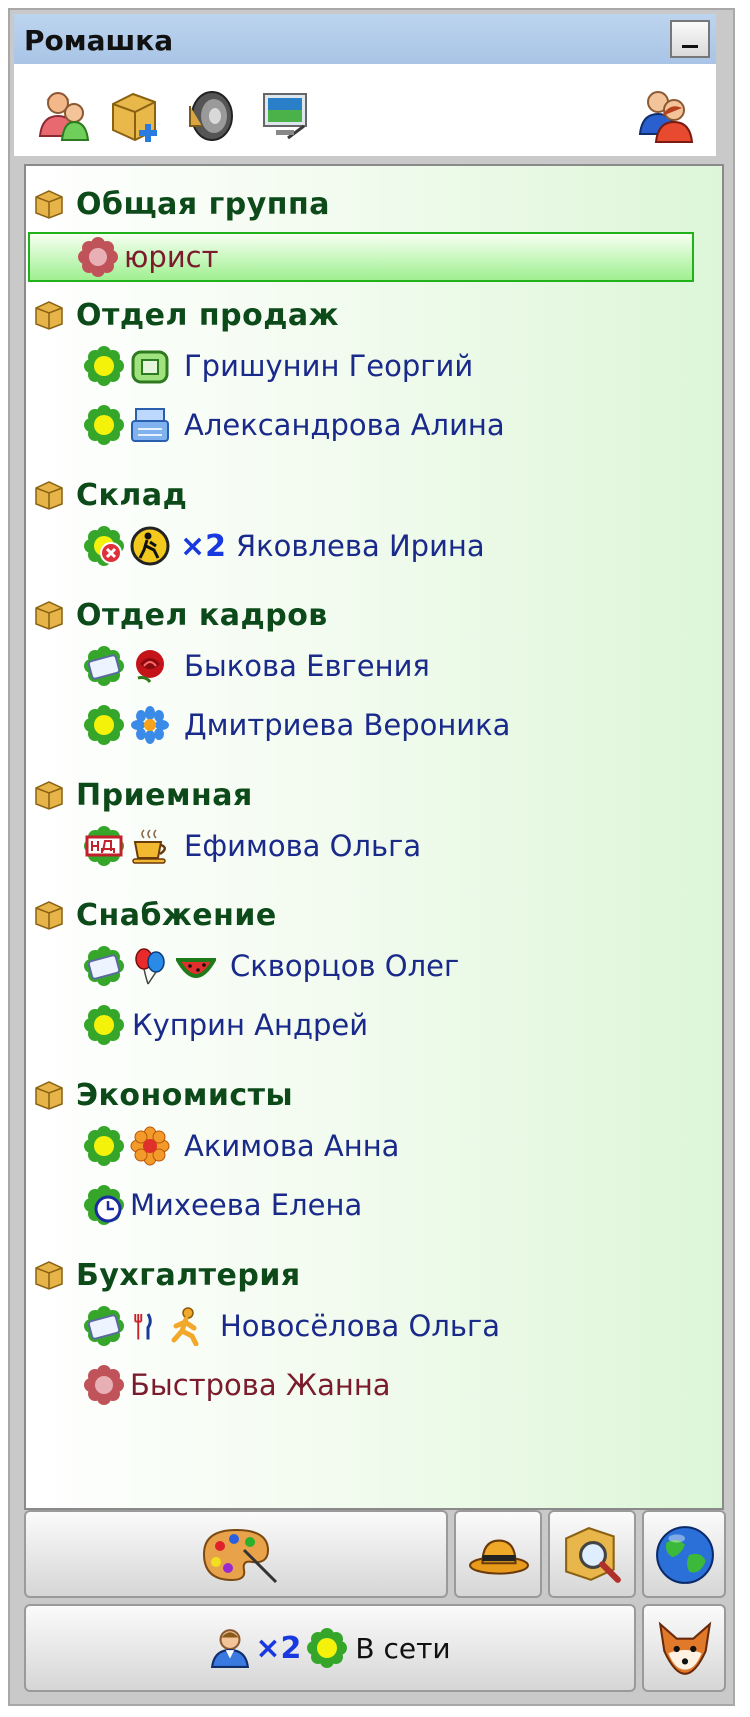 This screenshot has height=1717, width=750. Describe the element at coordinates (99, 40) in the screenshot. I see `window-title: Ромашка` at that location.